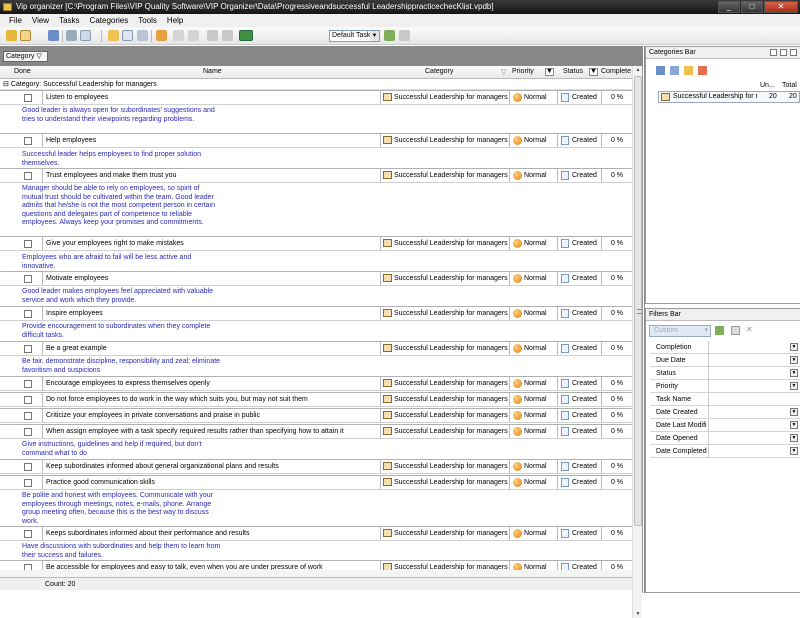  I want to click on vertical-scrollbar: ▲ ▼, so click(637, 342).